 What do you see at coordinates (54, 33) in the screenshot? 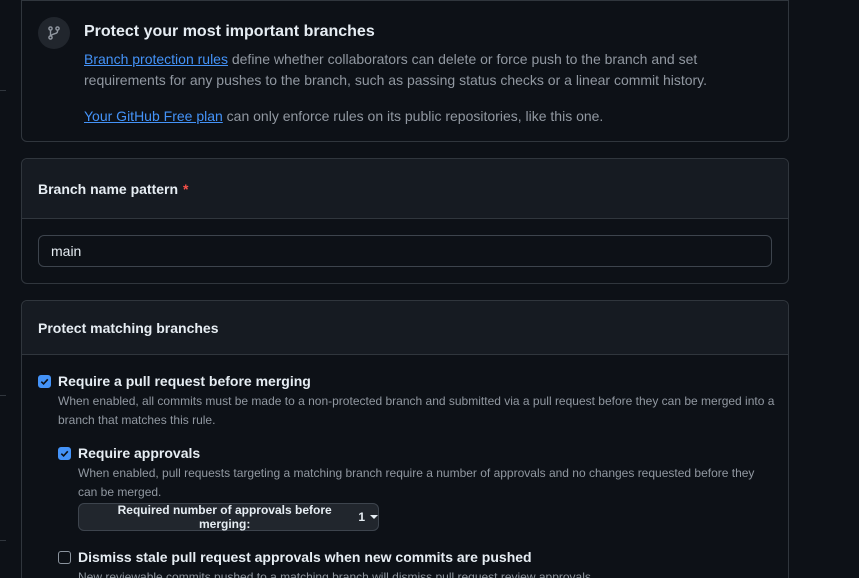
I see `git-branch-icon` at bounding box center [54, 33].